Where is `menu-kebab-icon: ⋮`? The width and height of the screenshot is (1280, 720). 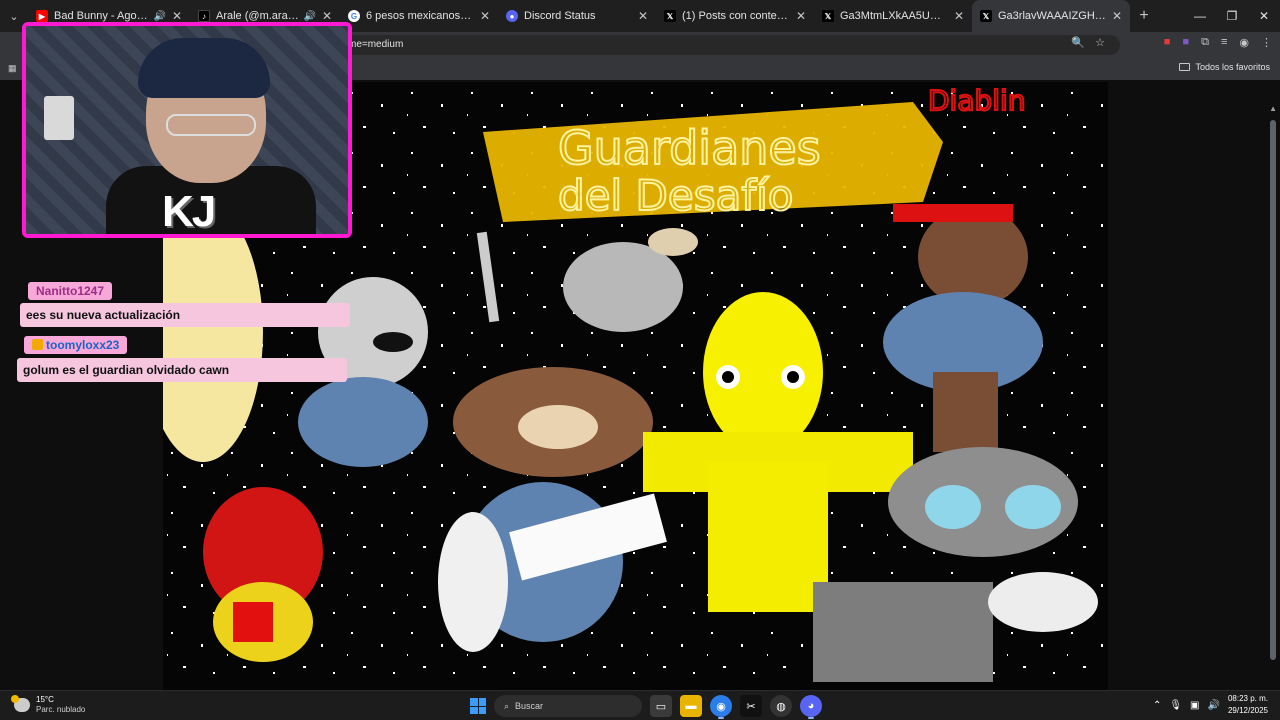
menu-kebab-icon: ⋮ is located at coordinates (1266, 42).